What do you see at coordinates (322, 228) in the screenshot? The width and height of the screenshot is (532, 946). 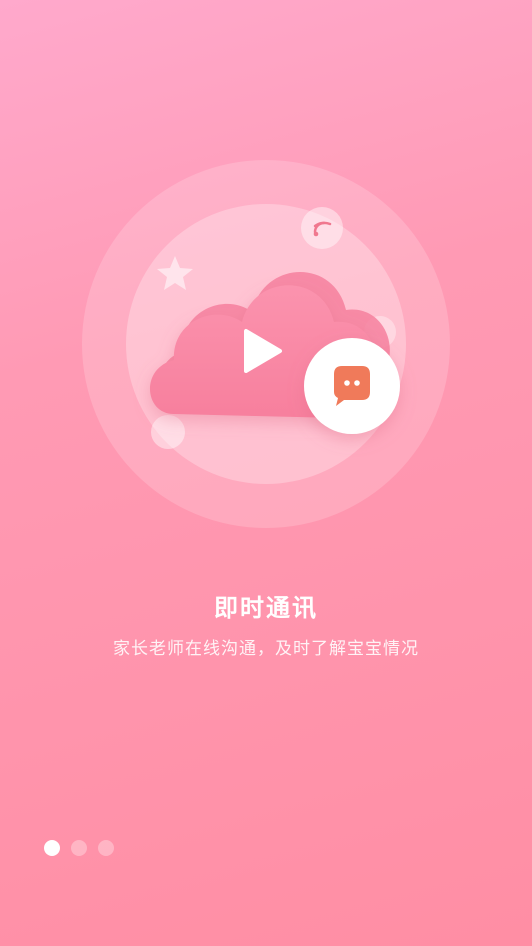 I see `wifi-icon` at bounding box center [322, 228].